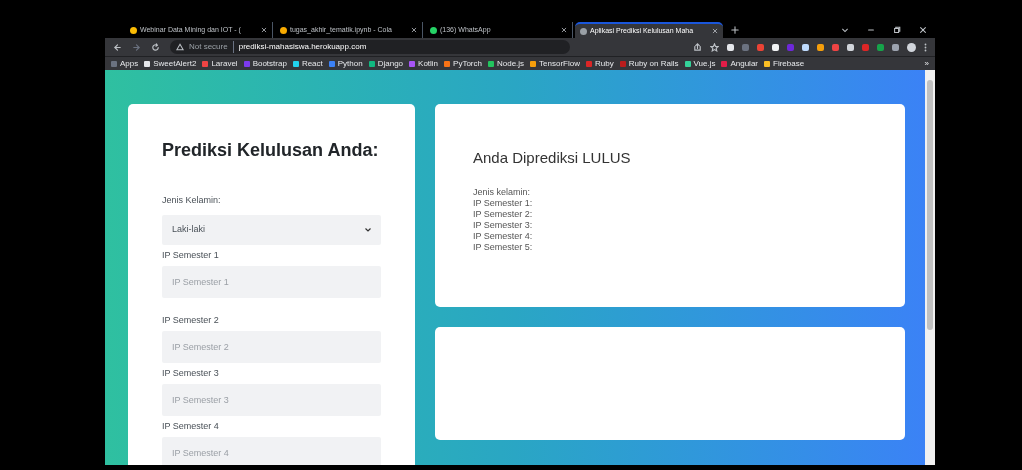  Describe the element at coordinates (926, 63) in the screenshot. I see `more-bookmarks-icon: »` at that location.